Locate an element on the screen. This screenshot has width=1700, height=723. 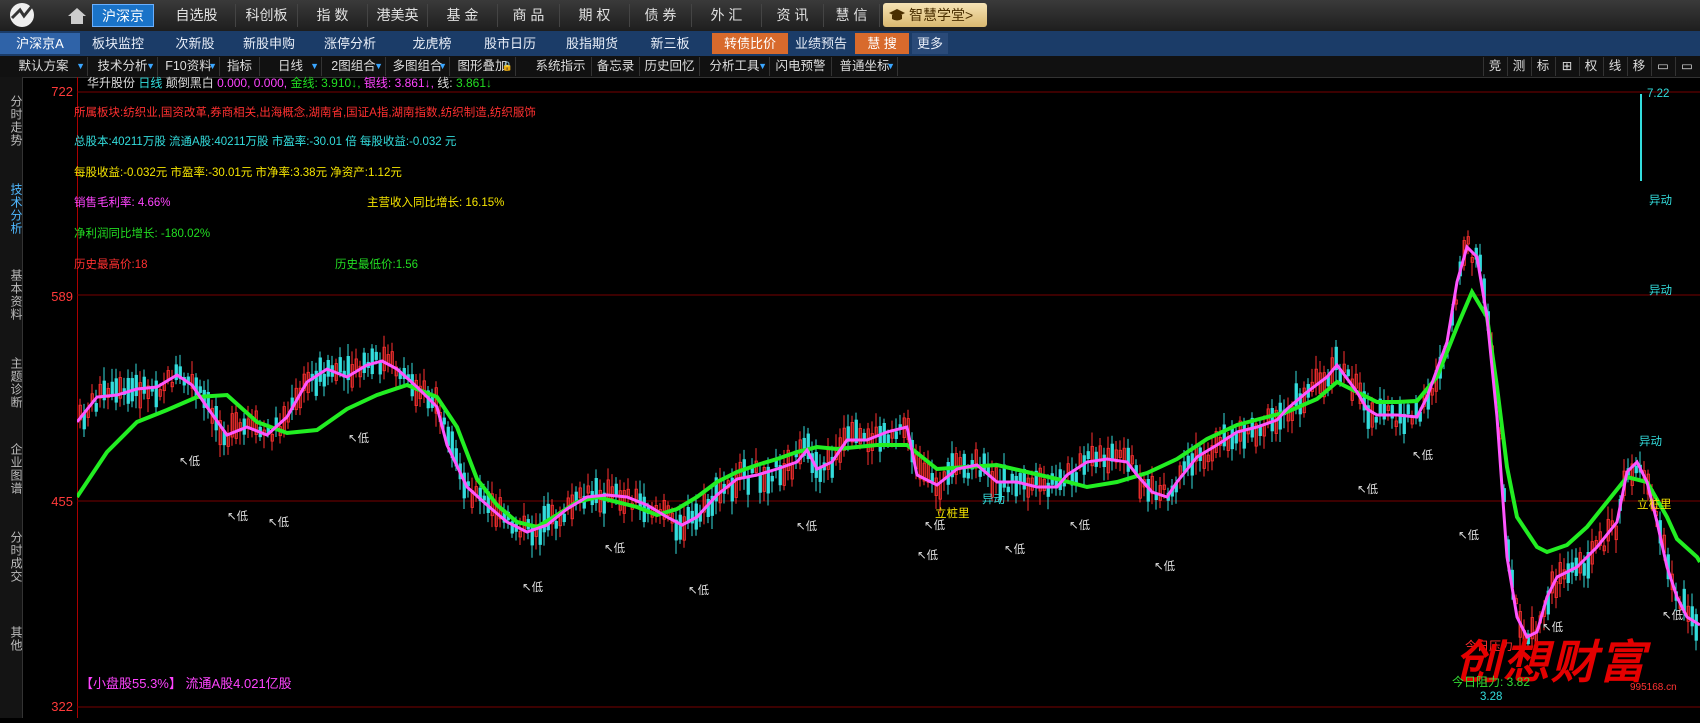
tab-index: 指 数 is located at coordinates (333, 15).